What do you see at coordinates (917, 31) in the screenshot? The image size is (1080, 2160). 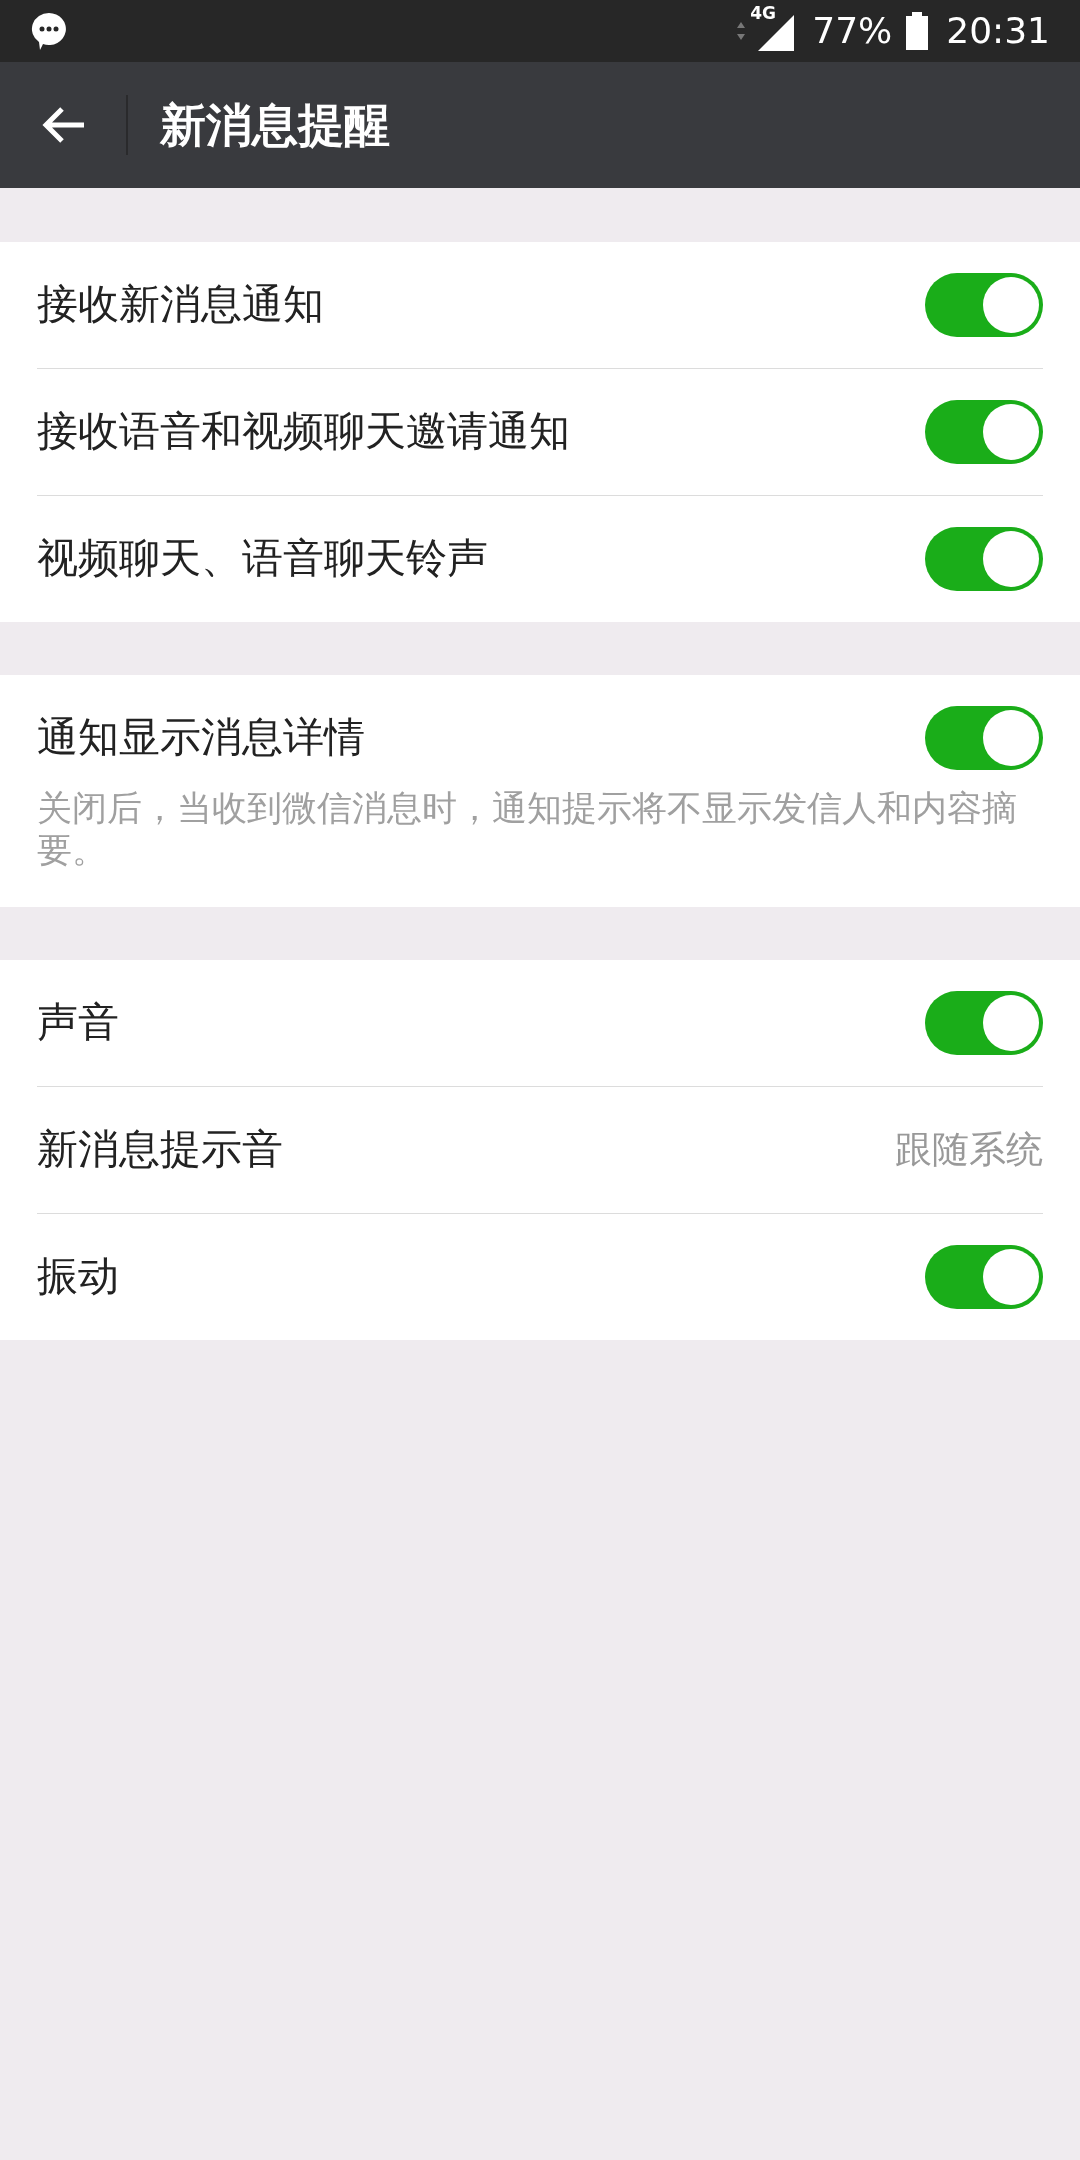 I see `battery-icon` at bounding box center [917, 31].